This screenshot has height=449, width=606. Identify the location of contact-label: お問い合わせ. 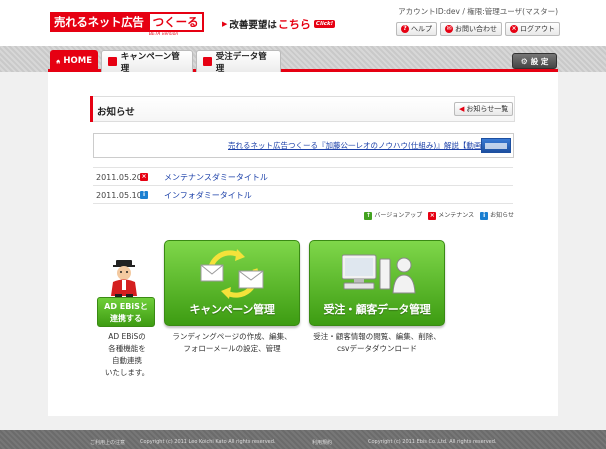
(476, 29).